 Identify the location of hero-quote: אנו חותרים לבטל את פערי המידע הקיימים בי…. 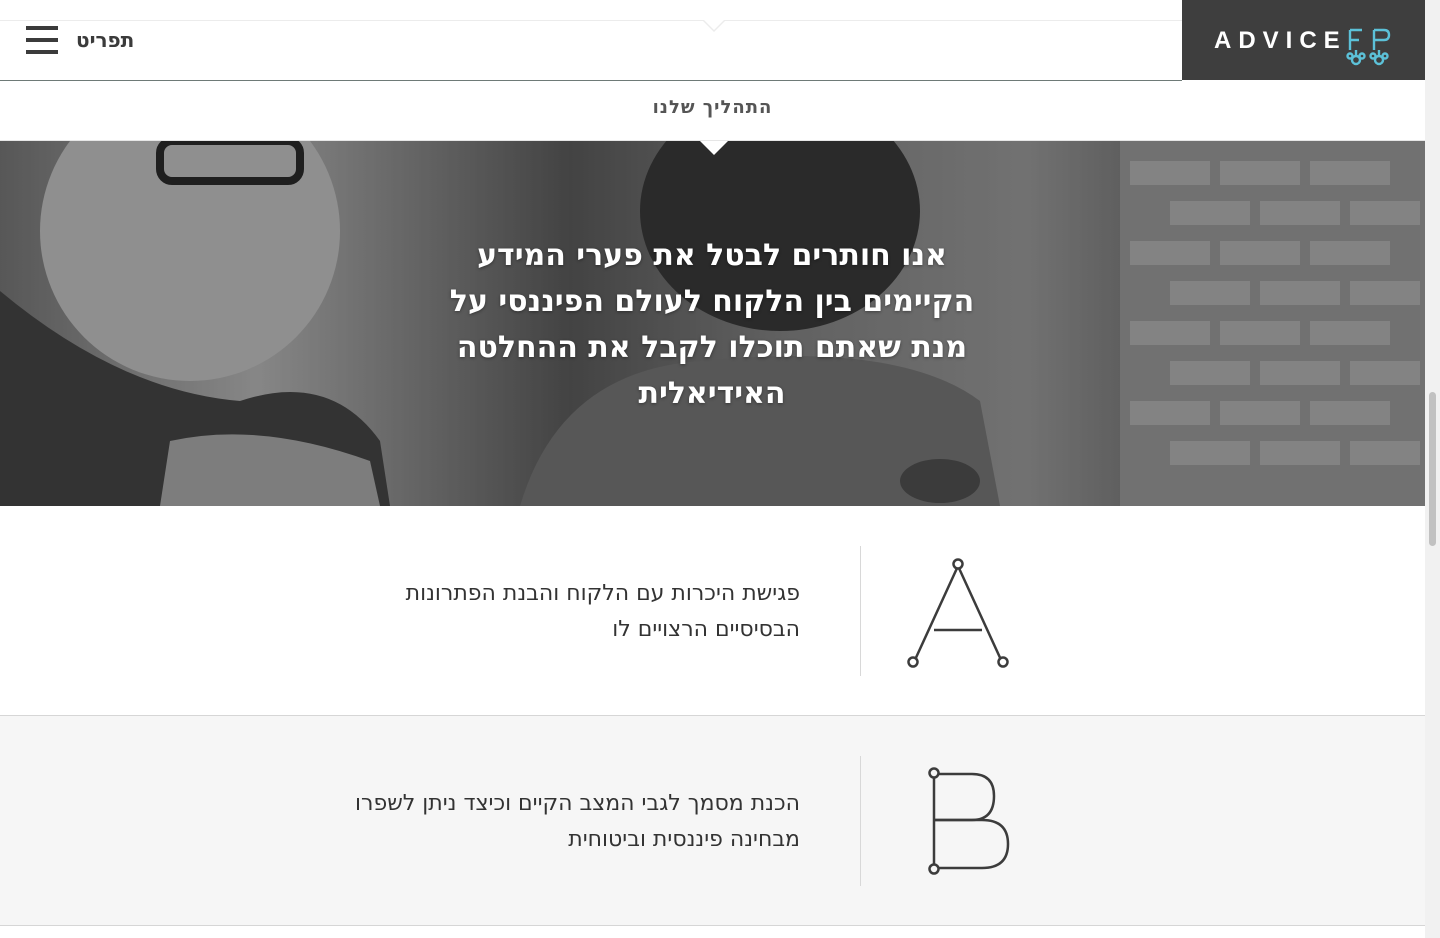
(712, 324).